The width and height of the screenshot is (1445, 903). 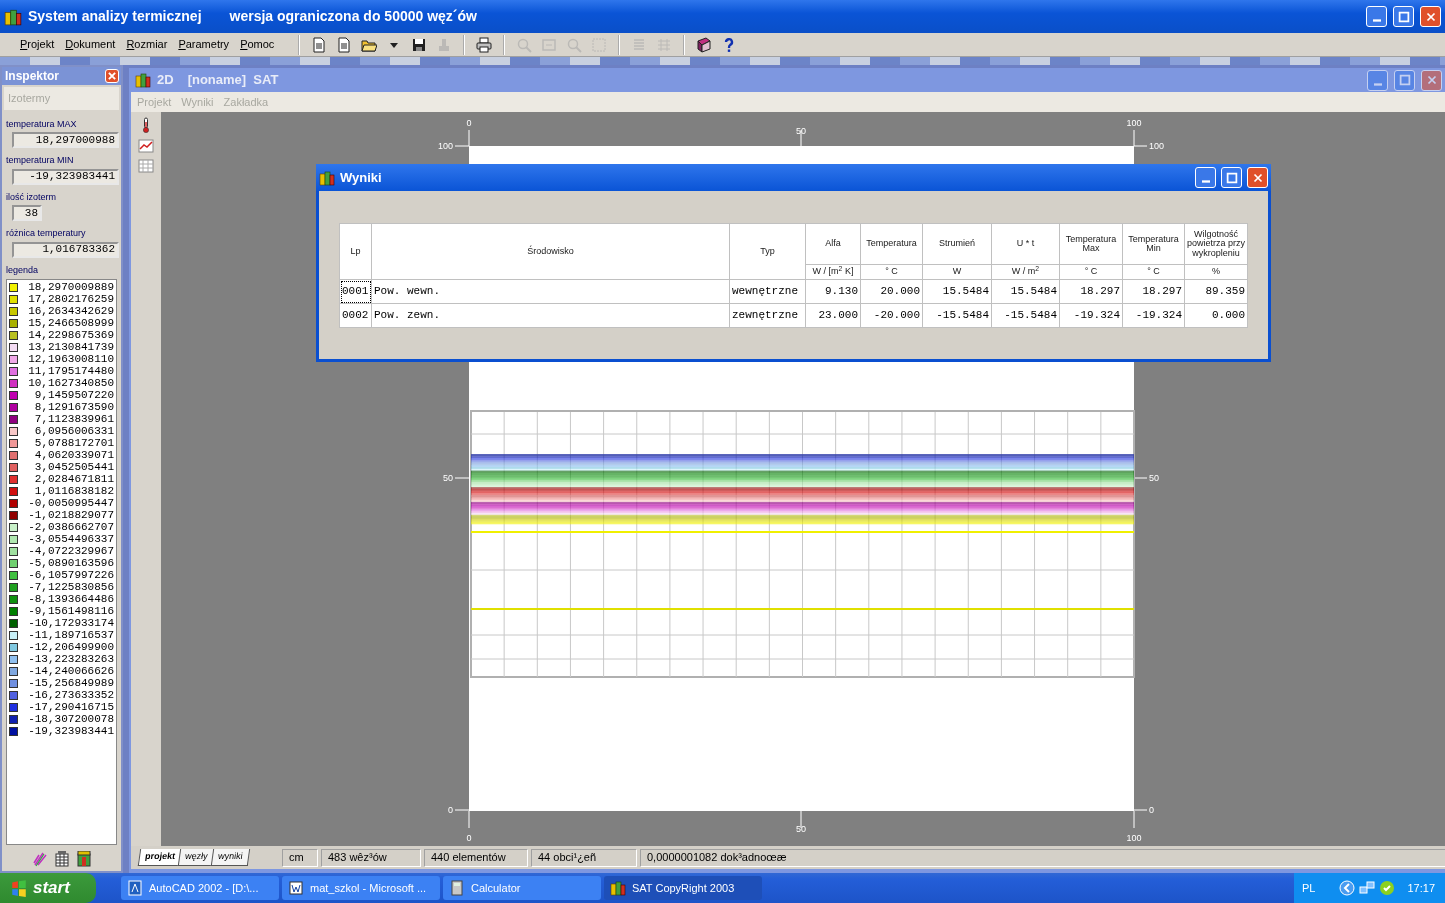 I want to click on menu-item: Dokument, so click(x=90, y=44).